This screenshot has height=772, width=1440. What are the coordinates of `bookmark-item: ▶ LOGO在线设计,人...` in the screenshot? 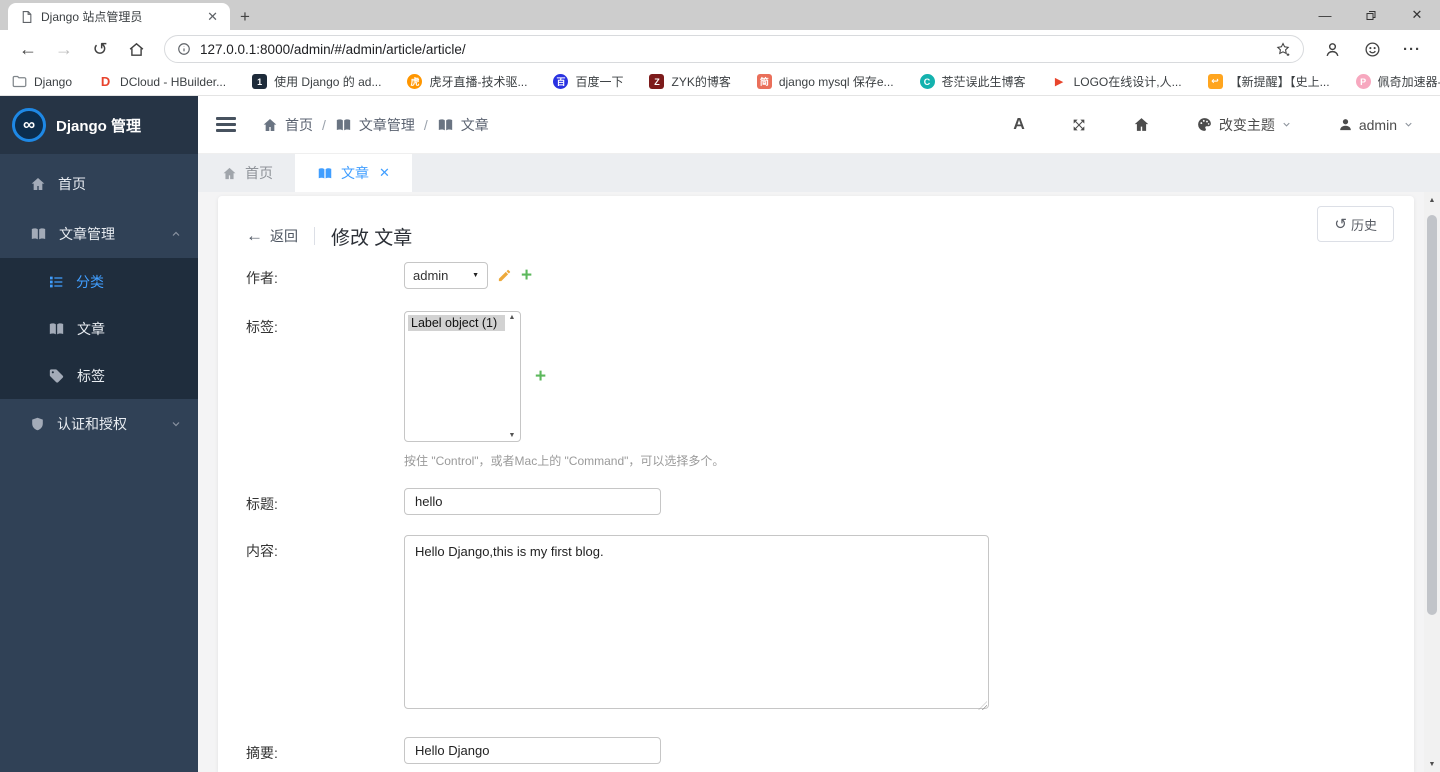 It's located at (1117, 81).